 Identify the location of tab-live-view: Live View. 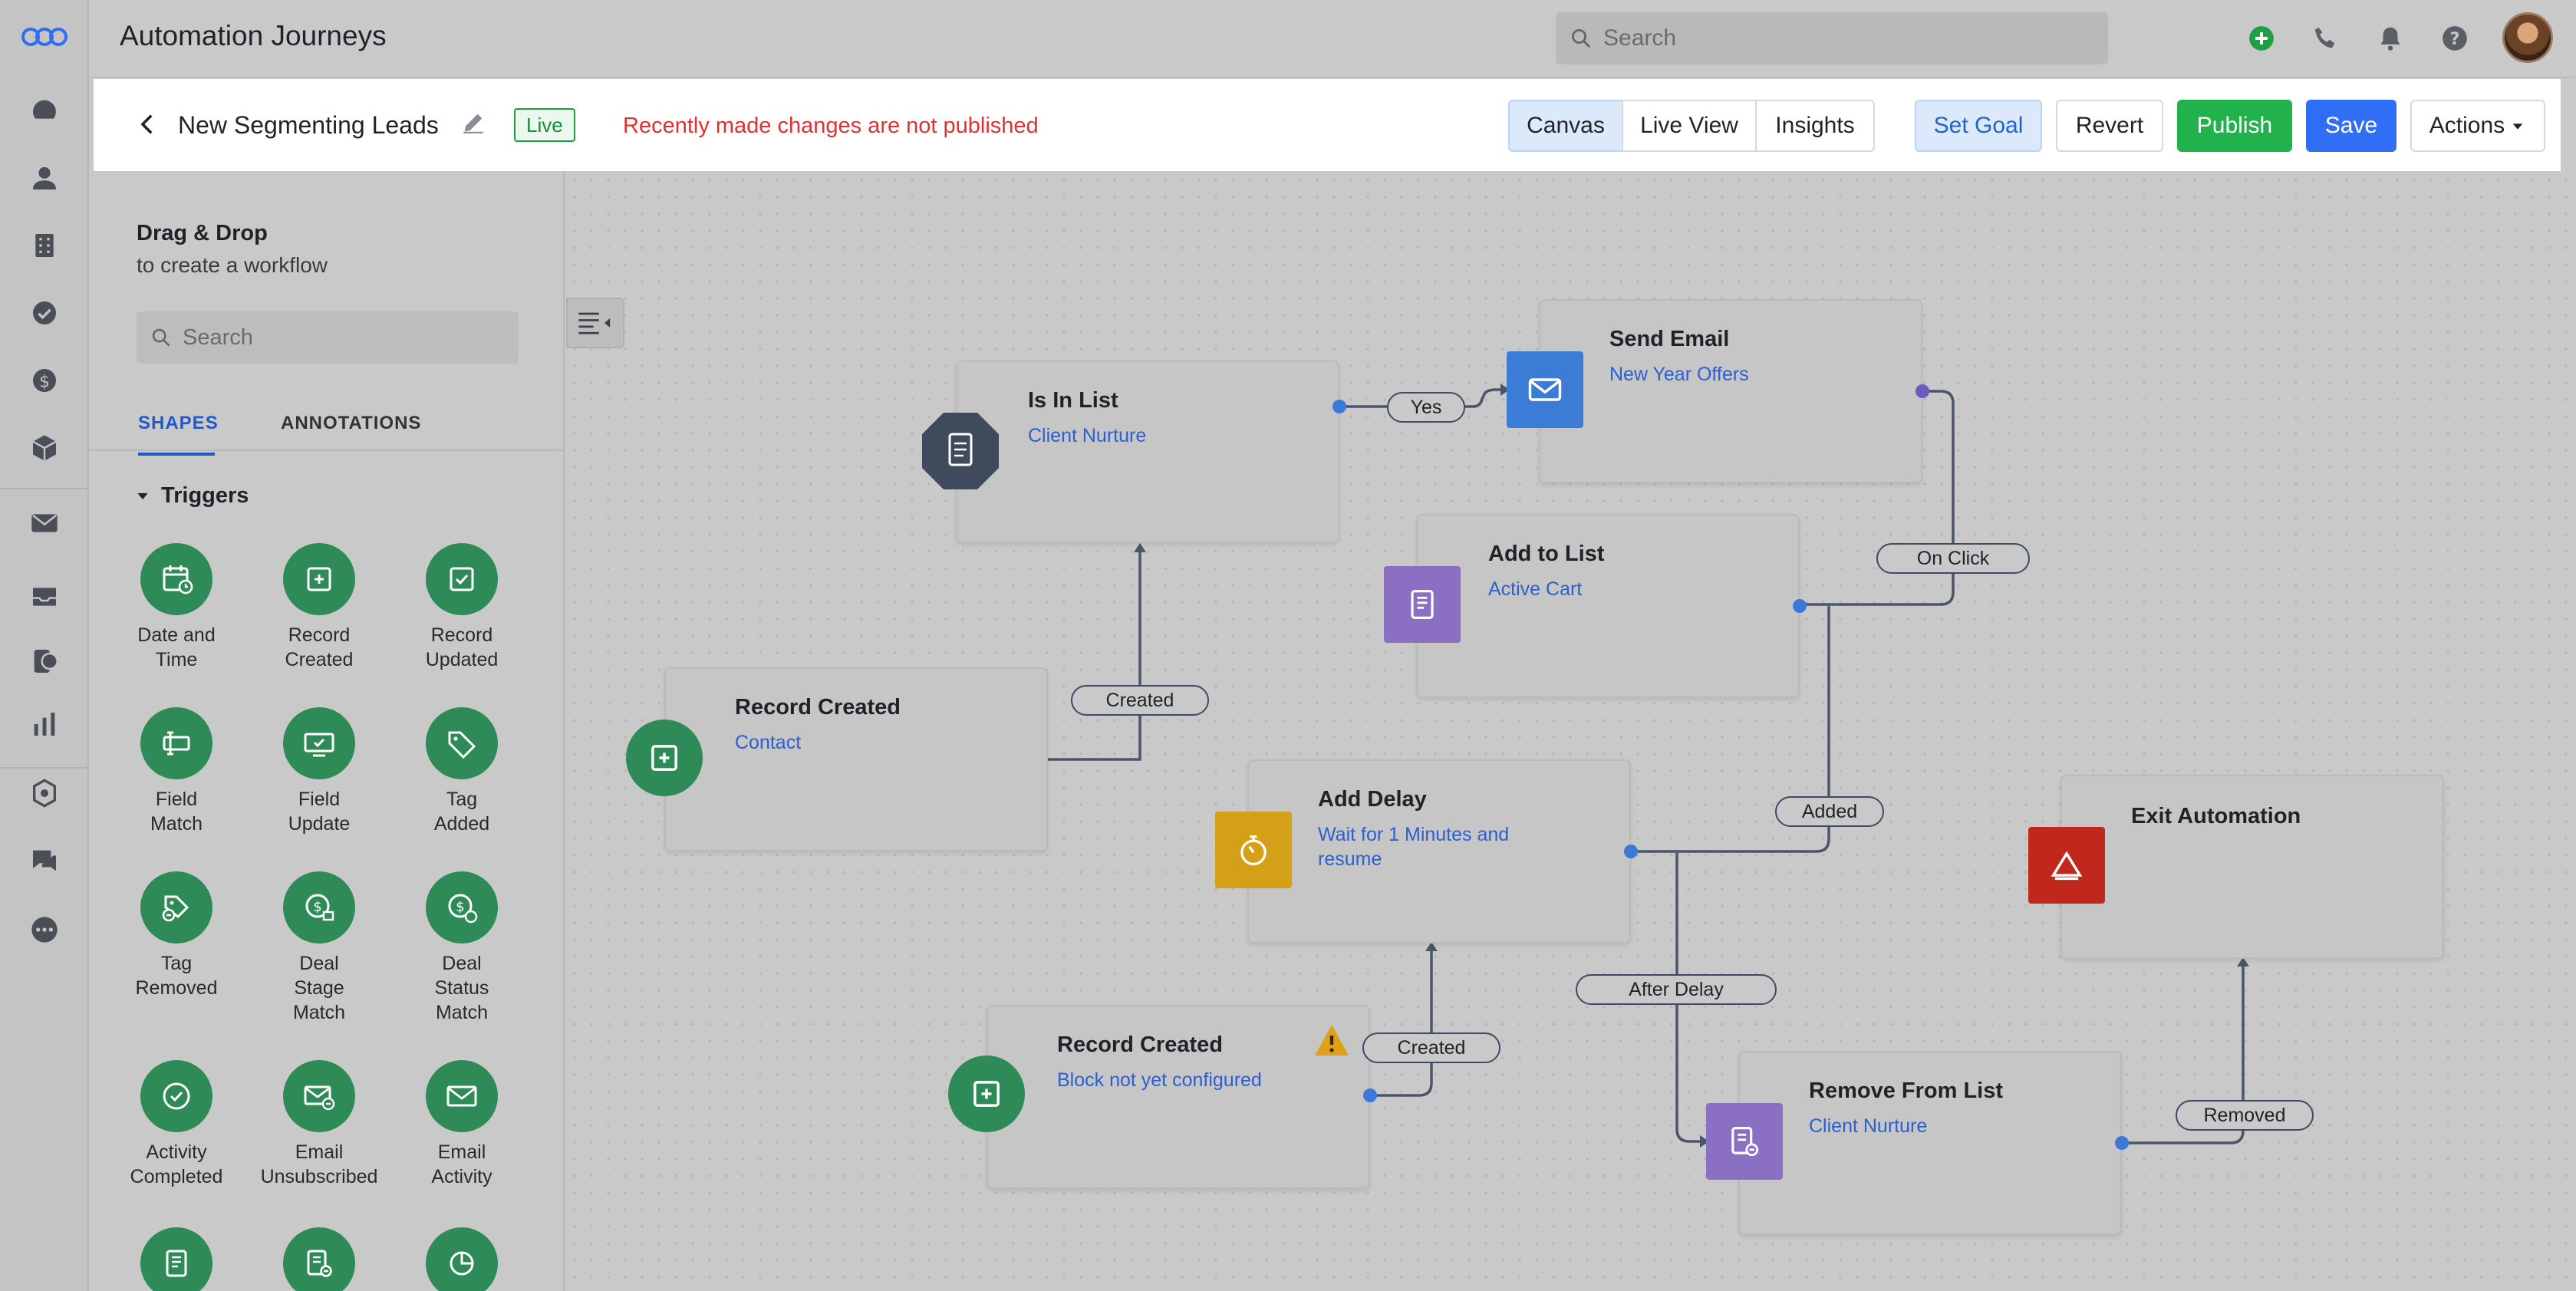
(1689, 126).